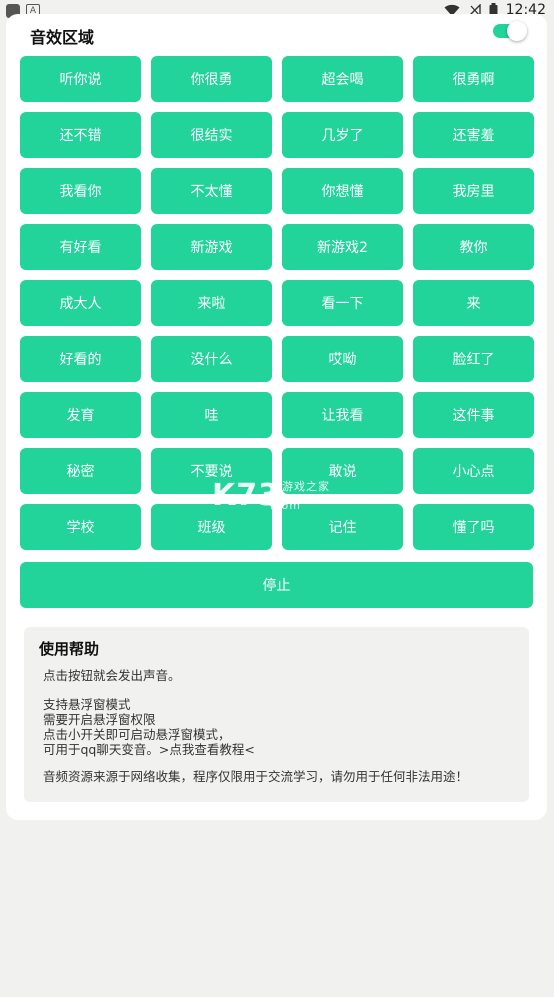  What do you see at coordinates (473, 79) in the screenshot?
I see `sound-button: 很勇啊` at bounding box center [473, 79].